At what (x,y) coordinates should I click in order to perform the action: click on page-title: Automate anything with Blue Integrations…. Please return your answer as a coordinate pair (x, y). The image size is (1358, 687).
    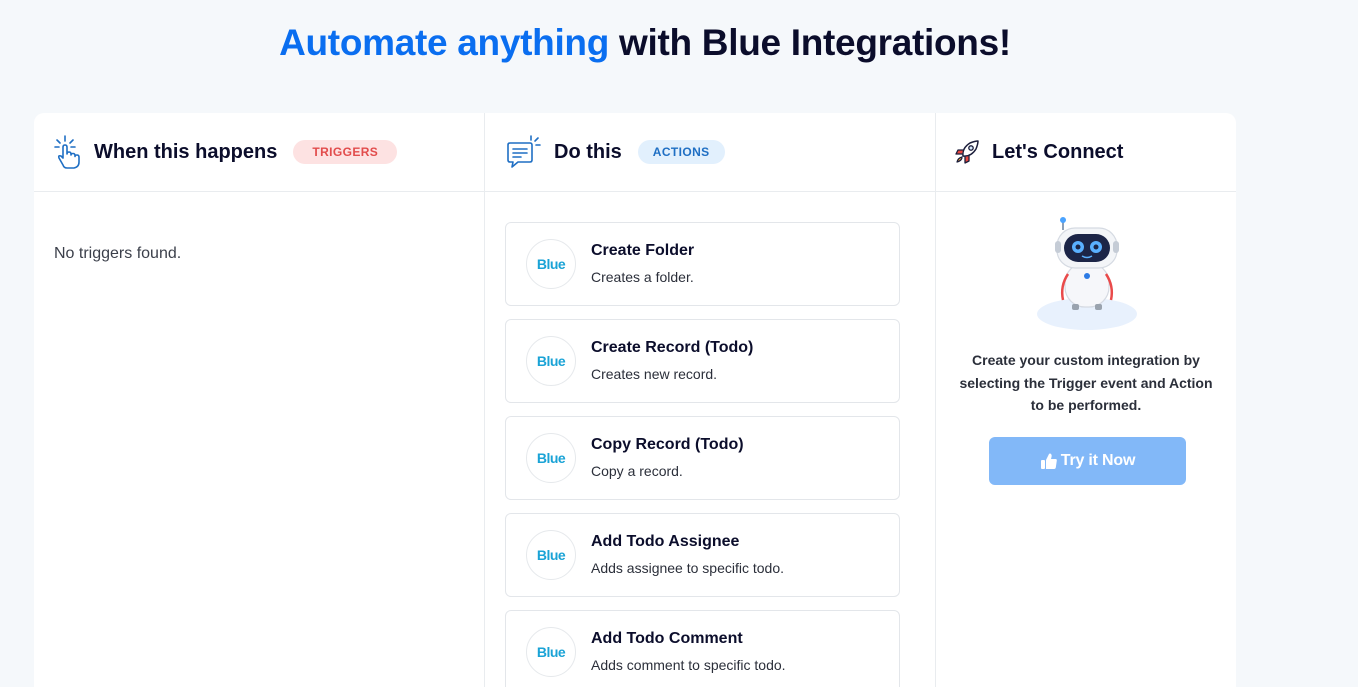
    Looking at the image, I should click on (645, 43).